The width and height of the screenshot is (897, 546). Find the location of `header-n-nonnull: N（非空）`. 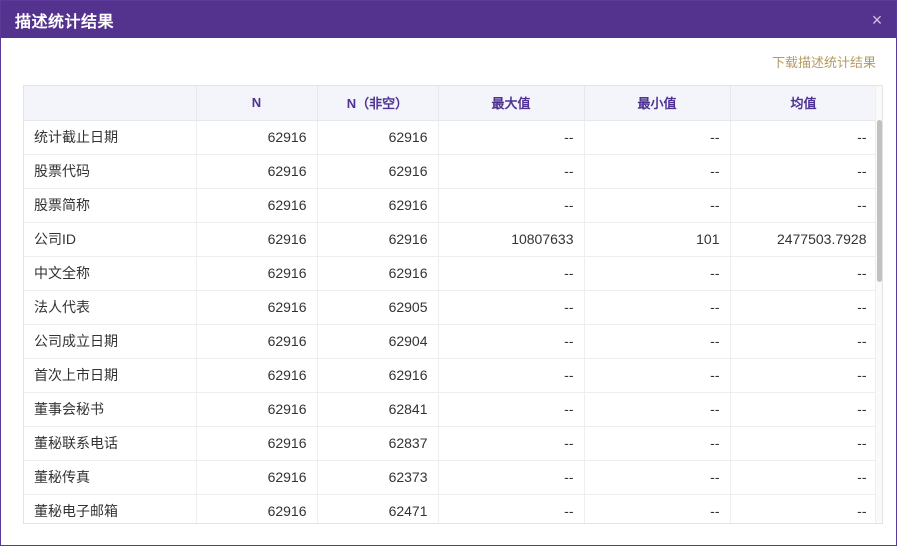

header-n-nonnull: N（非空） is located at coordinates (378, 103).